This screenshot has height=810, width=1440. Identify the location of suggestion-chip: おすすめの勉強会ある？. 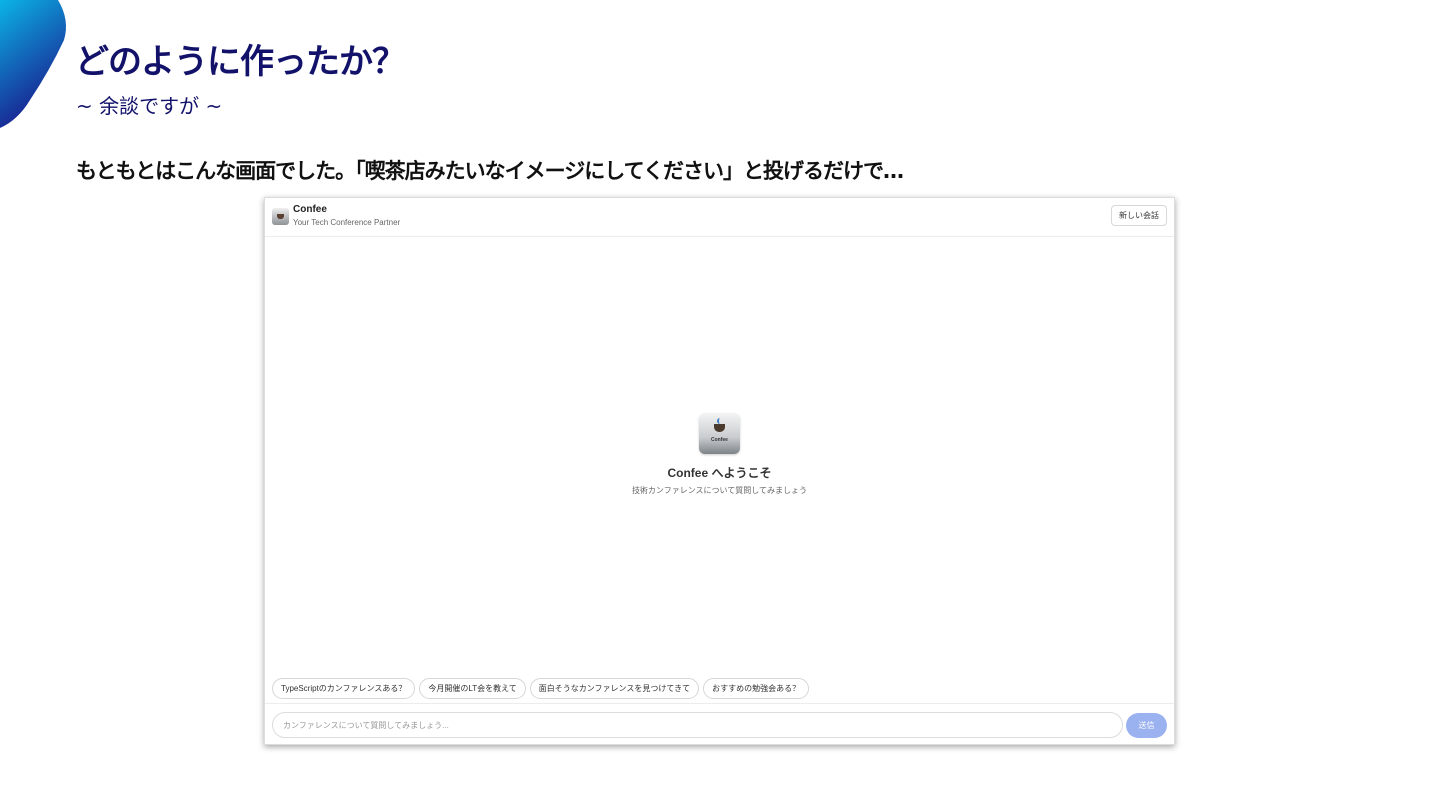
(756, 688).